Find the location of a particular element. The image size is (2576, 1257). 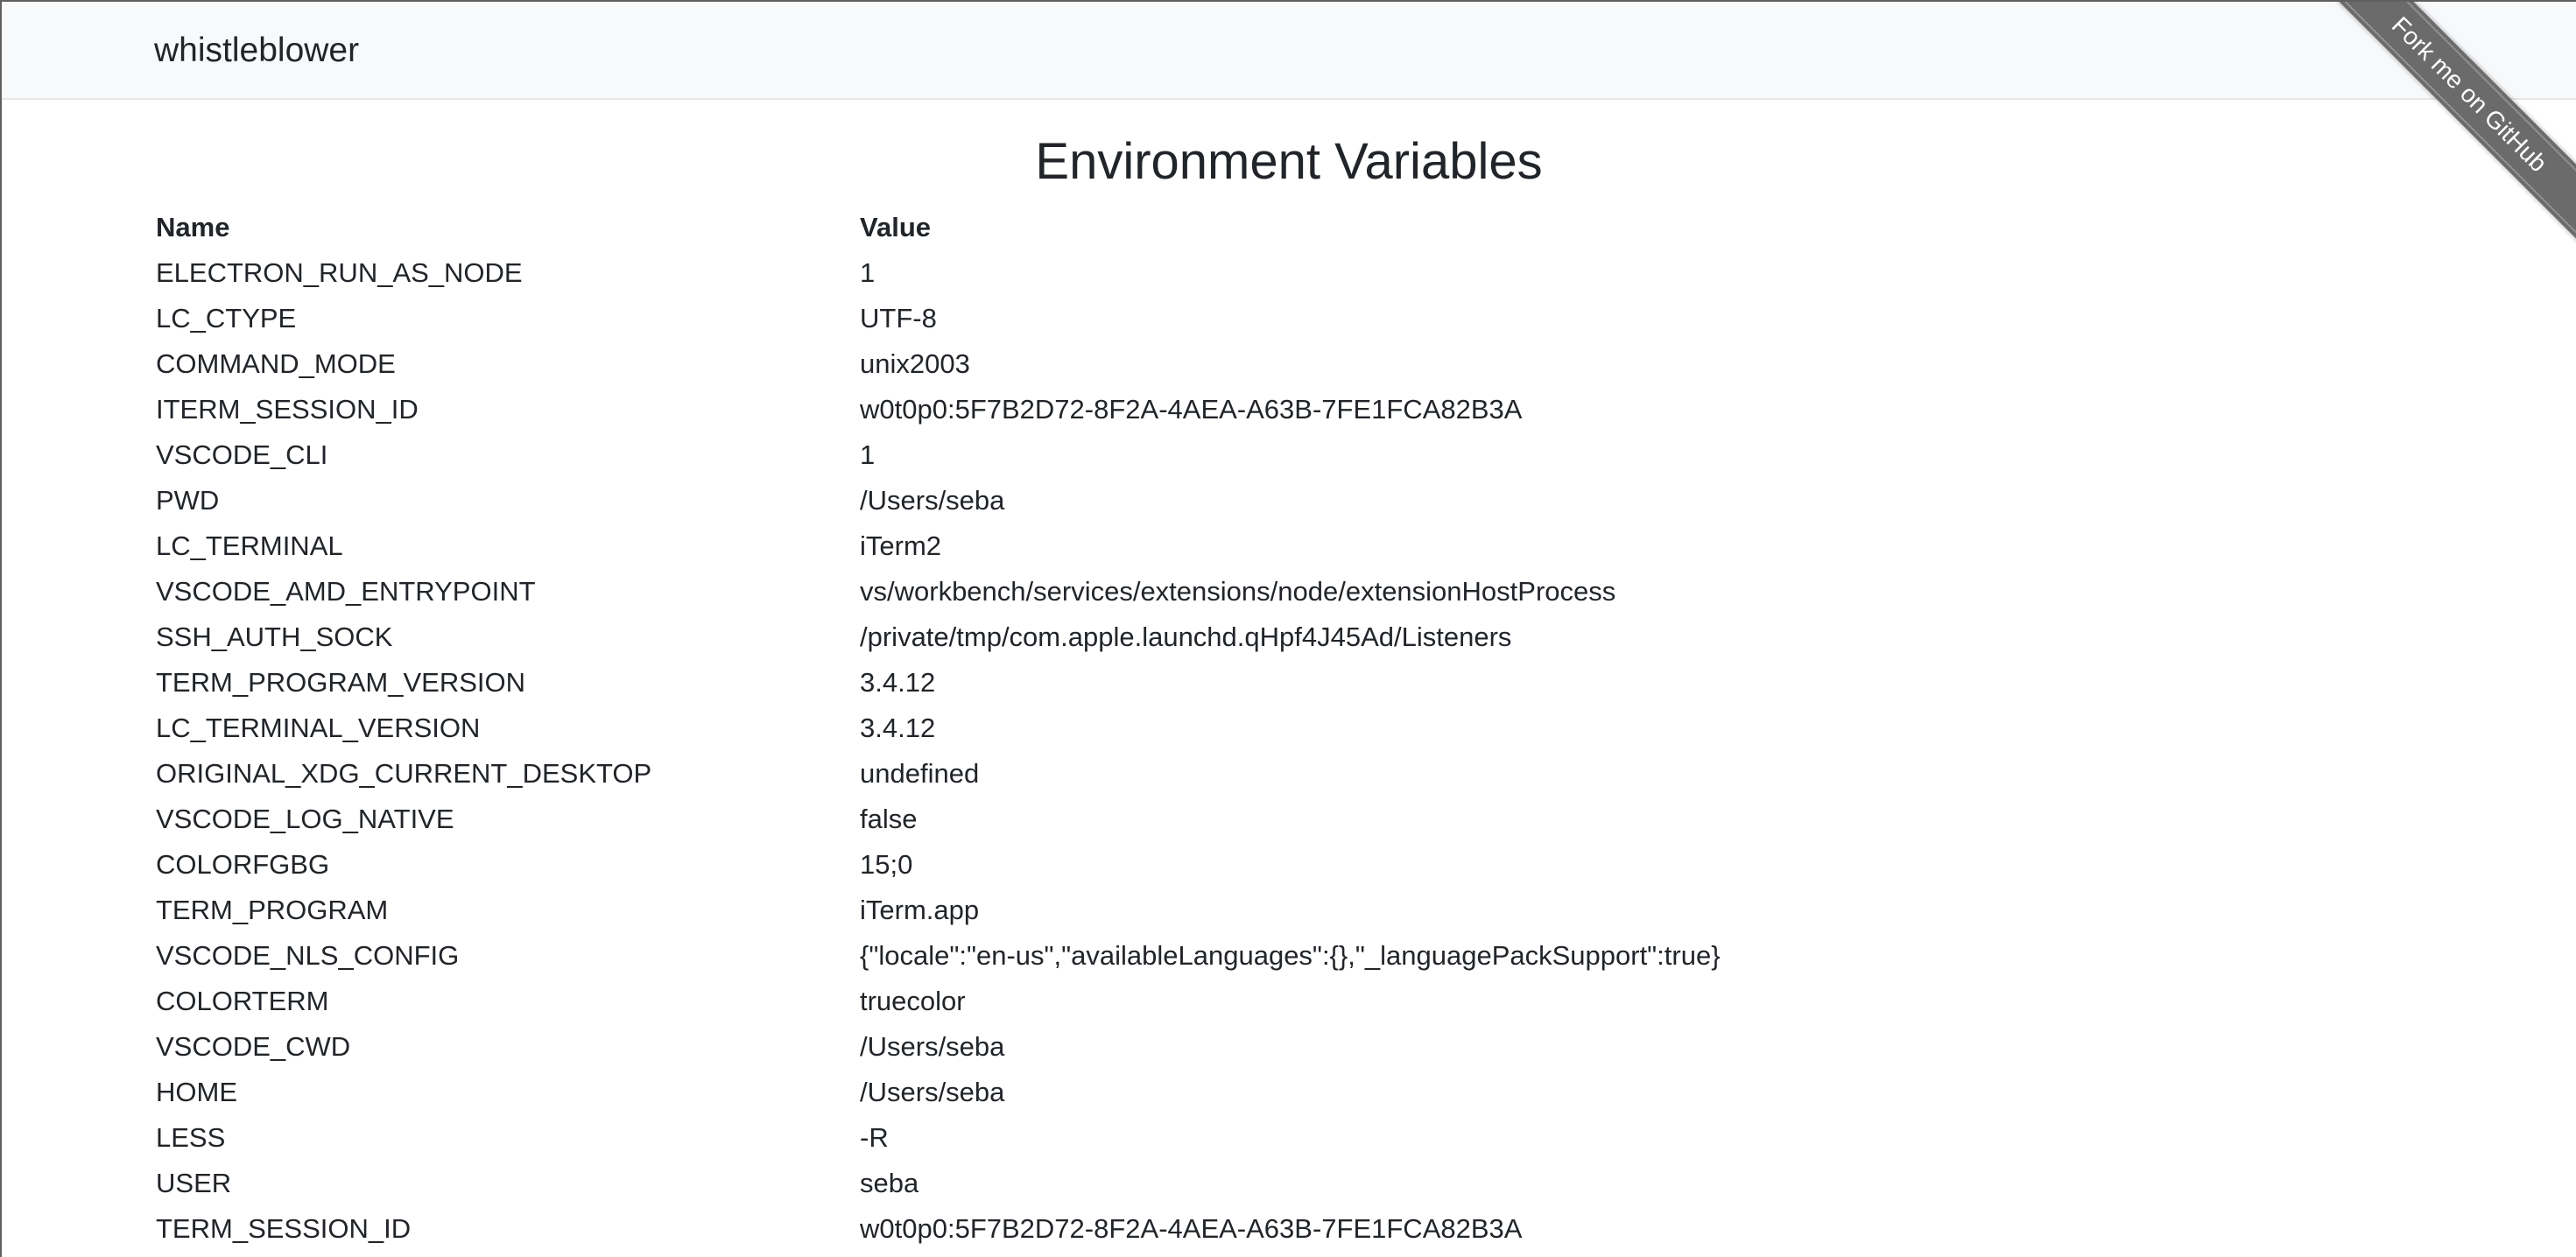

env-var-name: HOME is located at coordinates (196, 1092).